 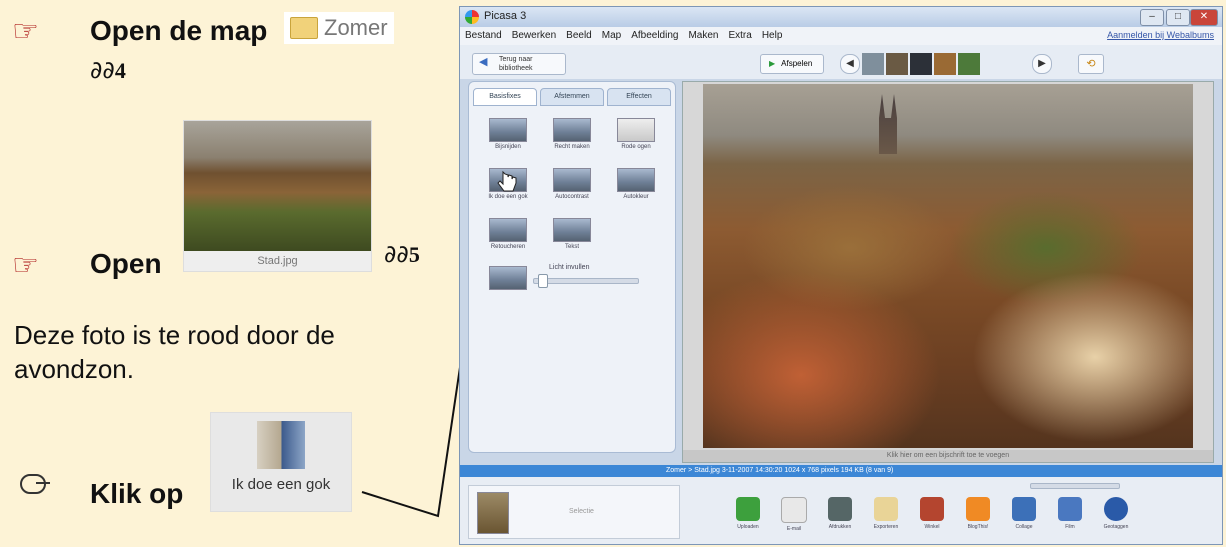 What do you see at coordinates (572, 180) in the screenshot?
I see `autocontrast-icon` at bounding box center [572, 180].